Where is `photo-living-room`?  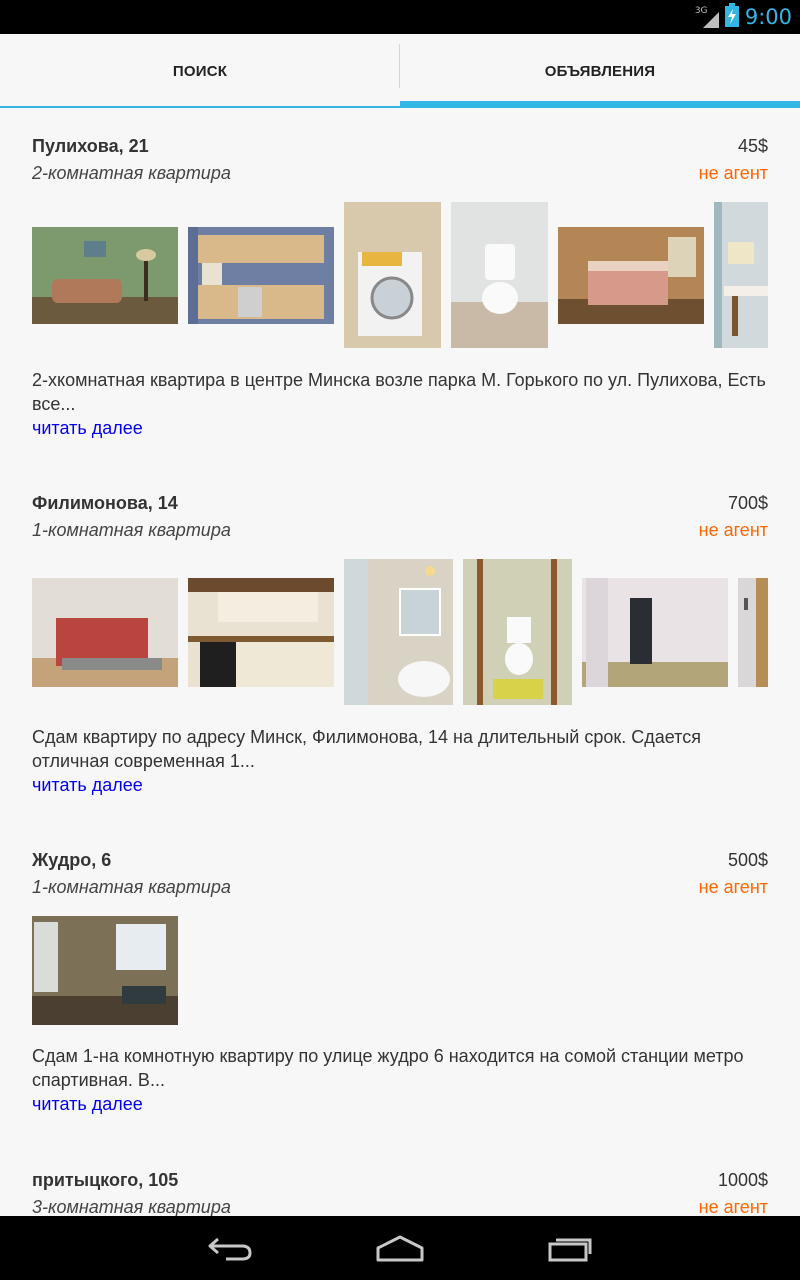
photo-living-room is located at coordinates (105, 275).